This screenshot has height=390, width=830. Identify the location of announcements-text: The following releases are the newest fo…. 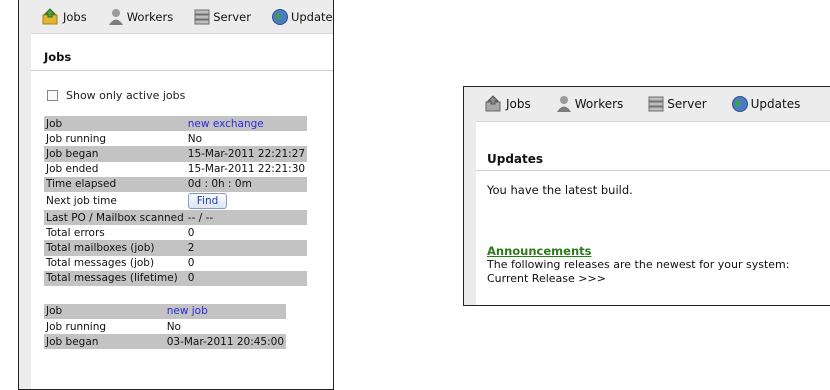
(638, 264).